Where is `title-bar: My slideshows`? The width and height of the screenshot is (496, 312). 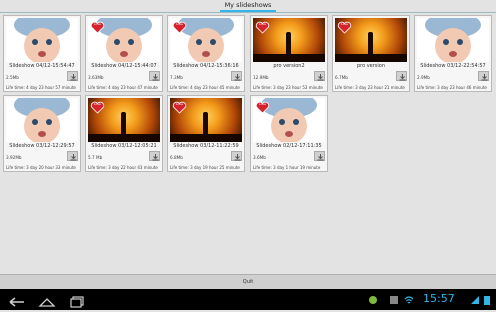 title-bar: My slideshows is located at coordinates (248, 6).